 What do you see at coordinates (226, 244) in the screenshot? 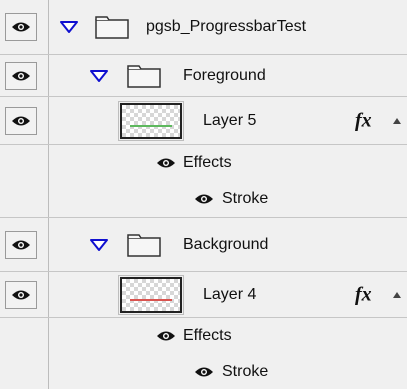
I see `layer-name: Background` at bounding box center [226, 244].